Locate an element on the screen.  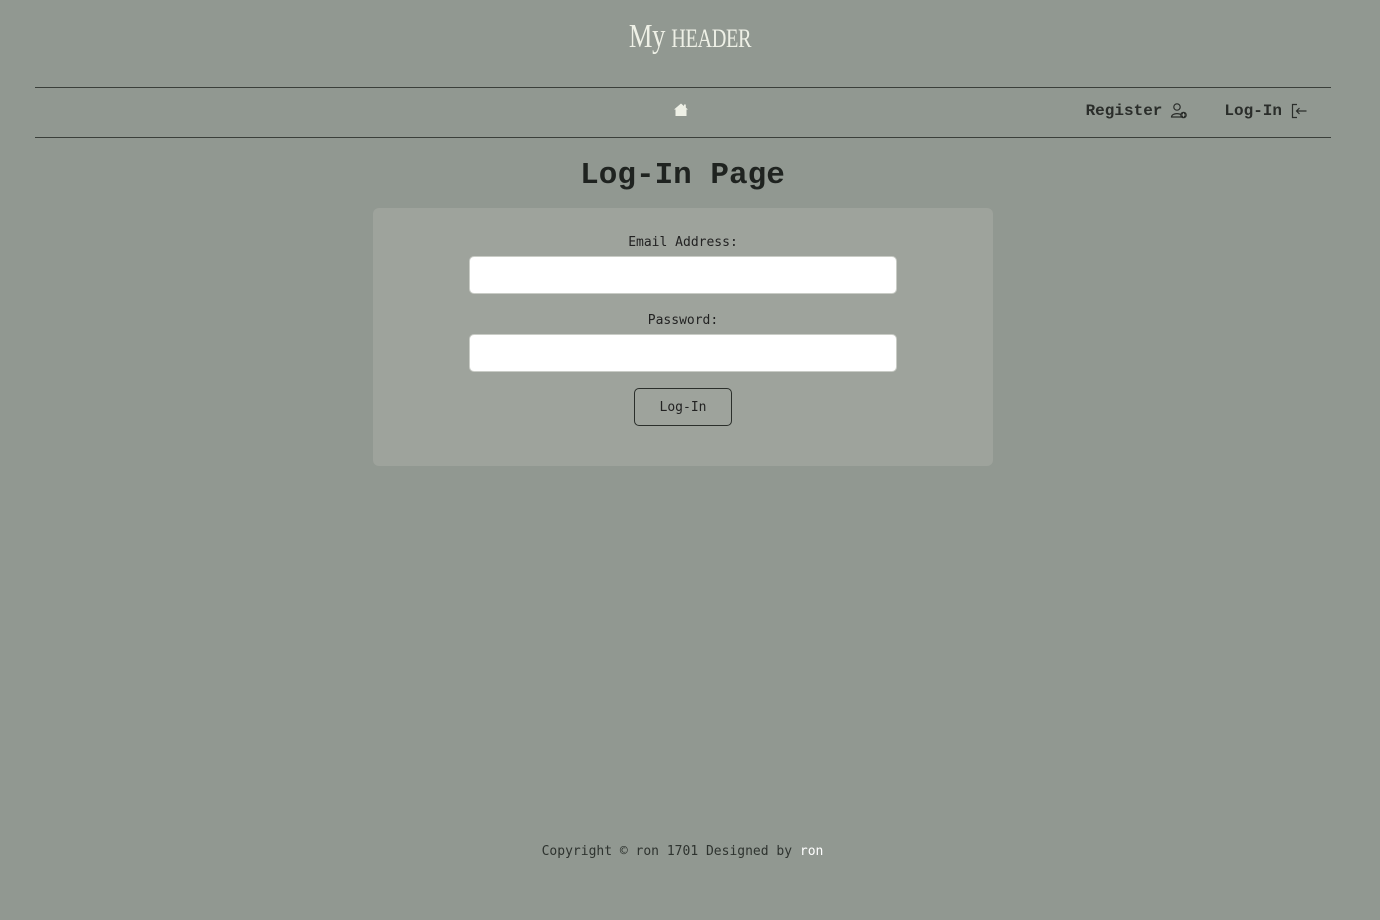
login-label: Log-In is located at coordinates (1253, 111).